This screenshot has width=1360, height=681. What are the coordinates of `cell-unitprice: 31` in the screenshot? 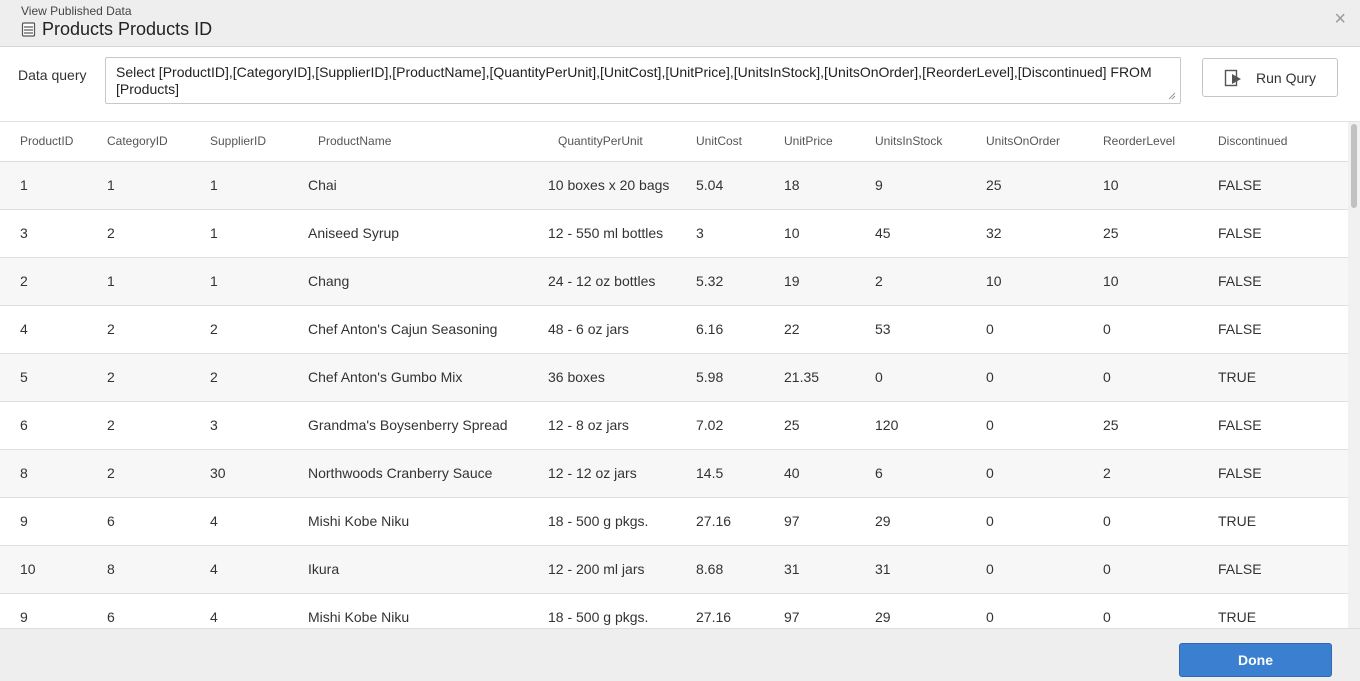 It's located at (809, 569).